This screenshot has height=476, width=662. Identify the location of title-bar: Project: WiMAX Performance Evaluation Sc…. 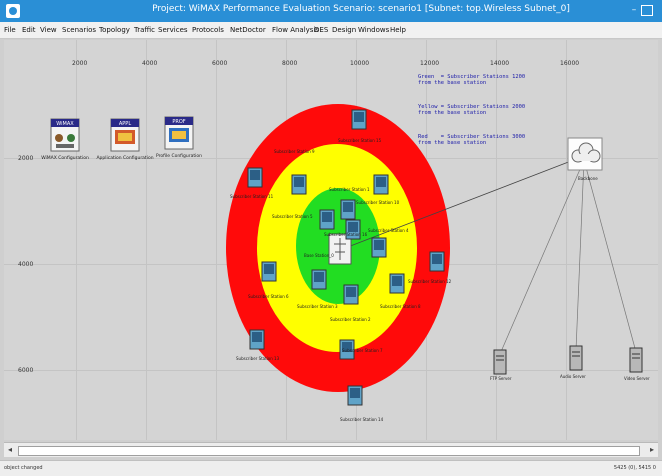
(331, 11).